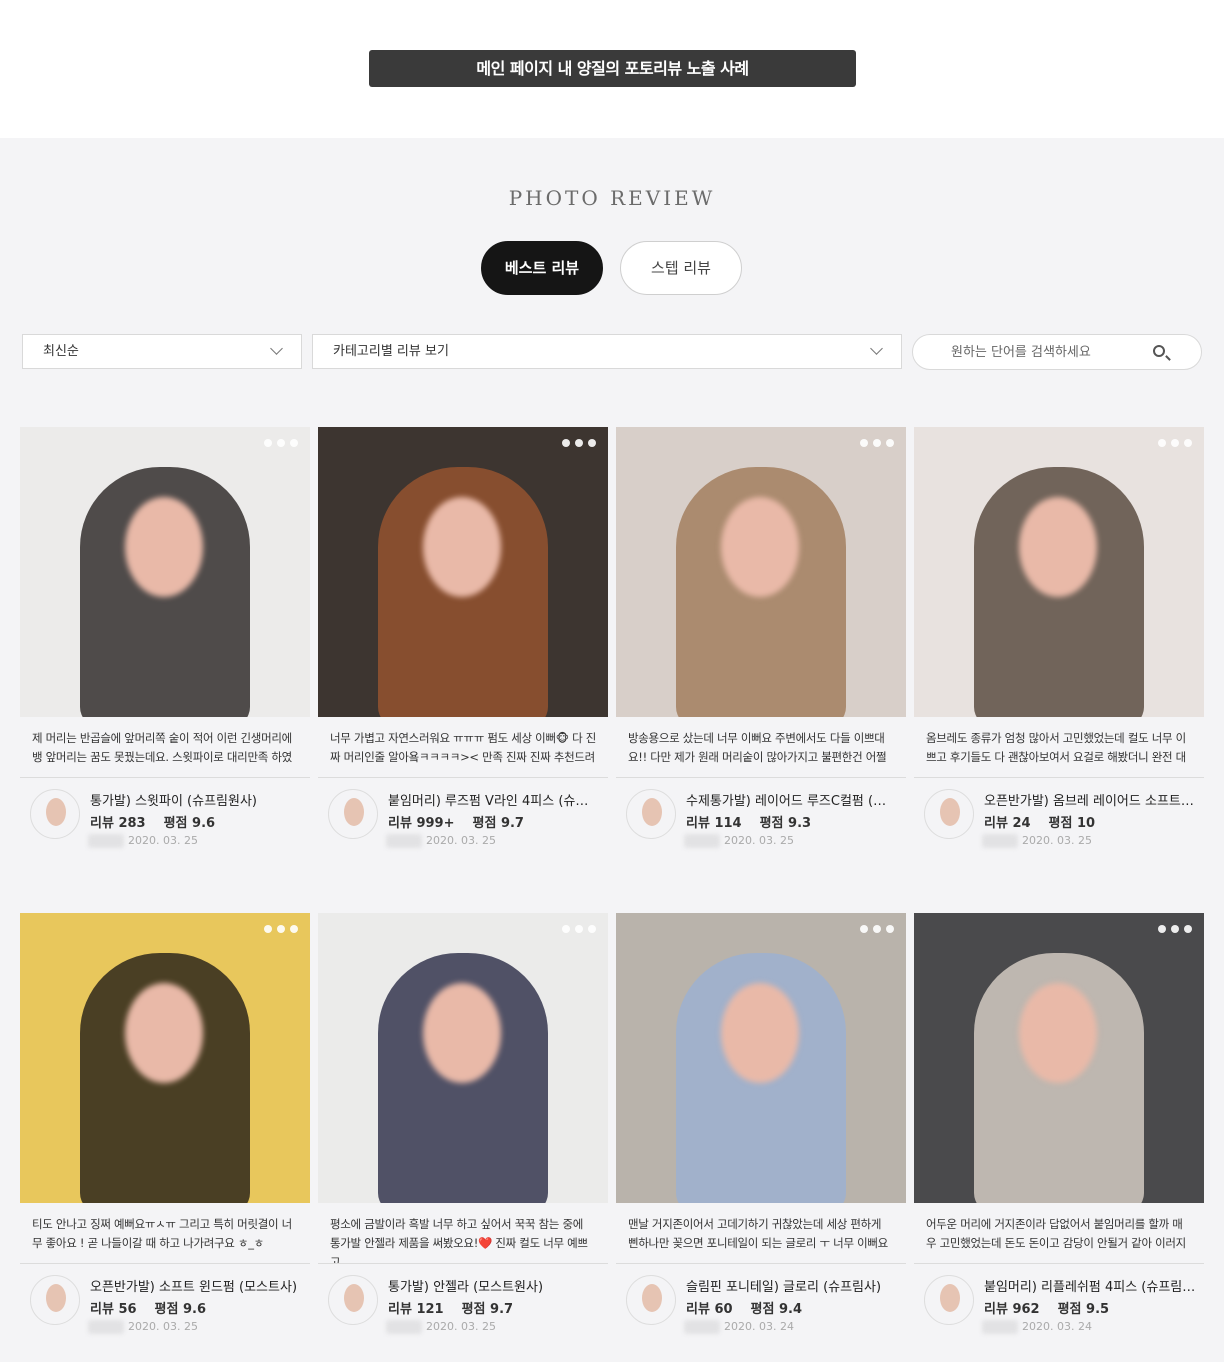 The height and width of the screenshot is (1362, 1224). I want to click on product-name: 통가발) 스윗파이 (슈프림원사), so click(196, 799).